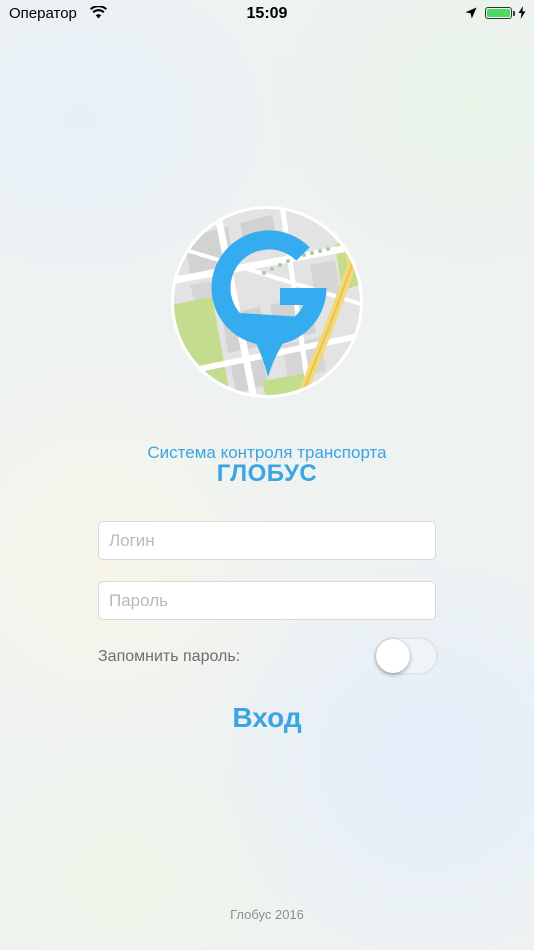 This screenshot has height=950, width=534. Describe the element at coordinates (267, 914) in the screenshot. I see `footer-copyright: Глобус 2016` at that location.